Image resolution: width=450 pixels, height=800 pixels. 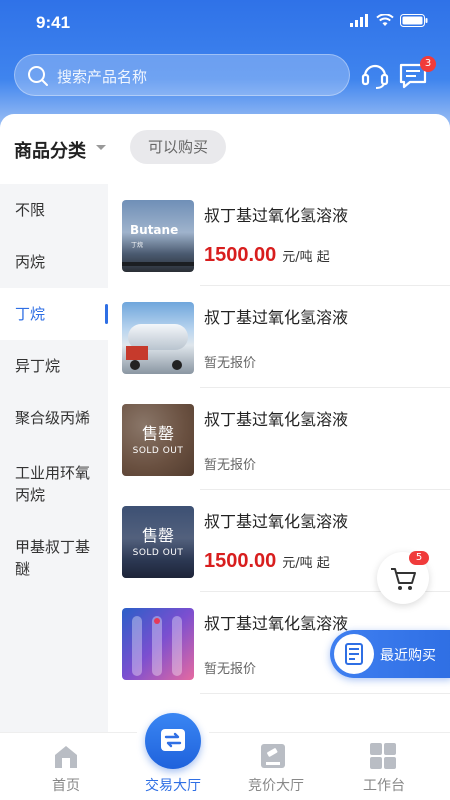 What do you see at coordinates (38, 366) in the screenshot?
I see `sidebar-item-label: 异丁烷` at bounding box center [38, 366].